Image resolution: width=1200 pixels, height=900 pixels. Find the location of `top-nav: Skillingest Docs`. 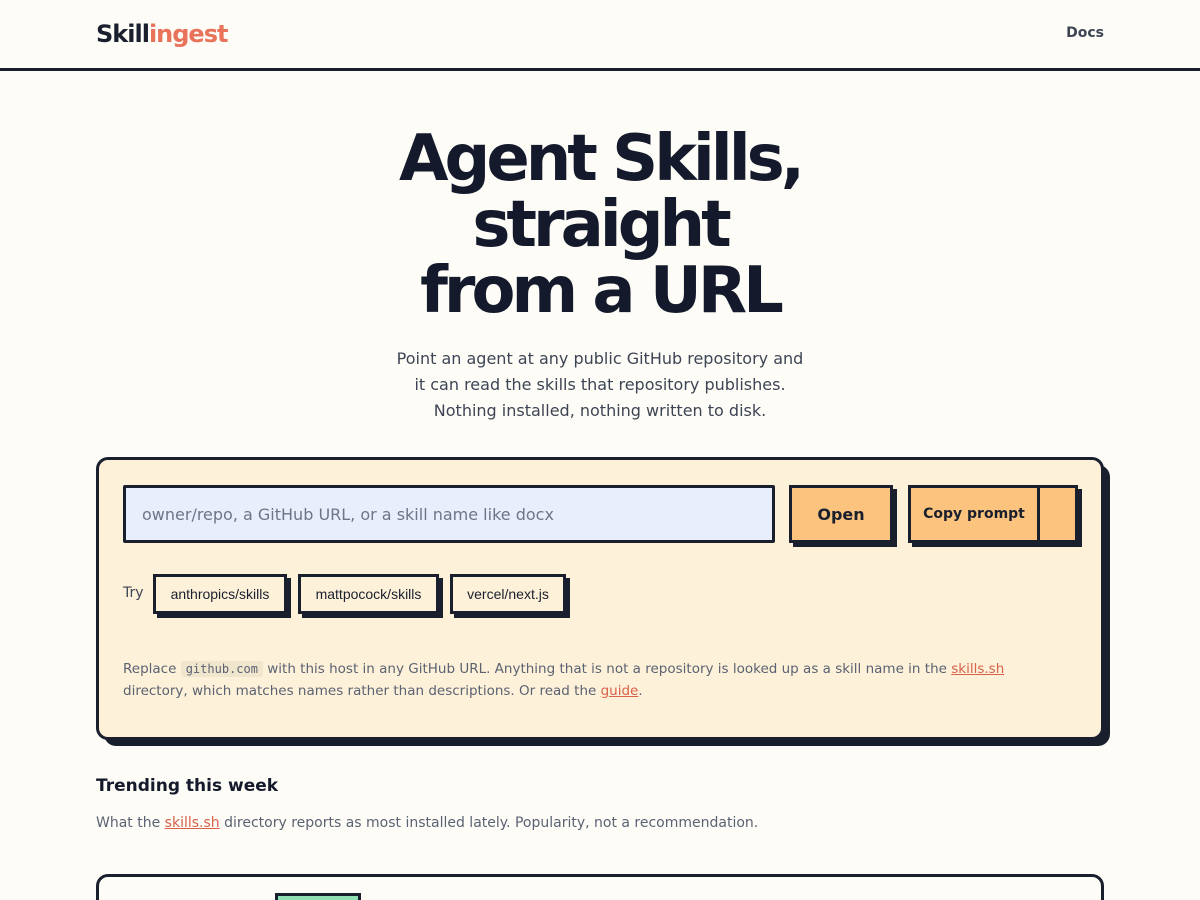

top-nav: Skillingest Docs is located at coordinates (600, 35).